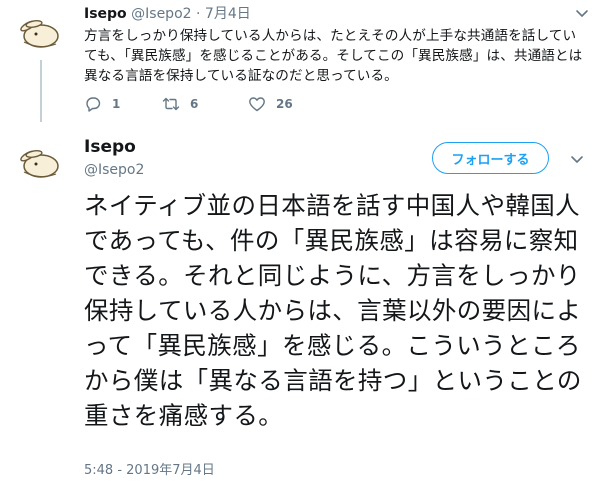  What do you see at coordinates (228, 14) in the screenshot?
I see `tweet-timestamp: 7月4日` at bounding box center [228, 14].